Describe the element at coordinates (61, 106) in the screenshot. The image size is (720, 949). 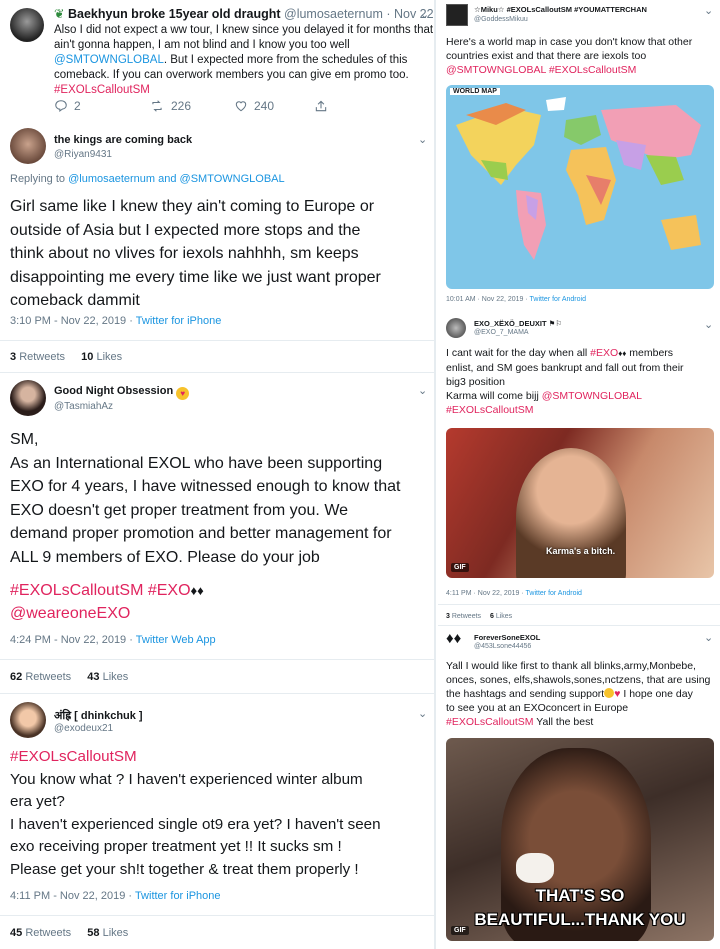
I see `reply-icon` at that location.